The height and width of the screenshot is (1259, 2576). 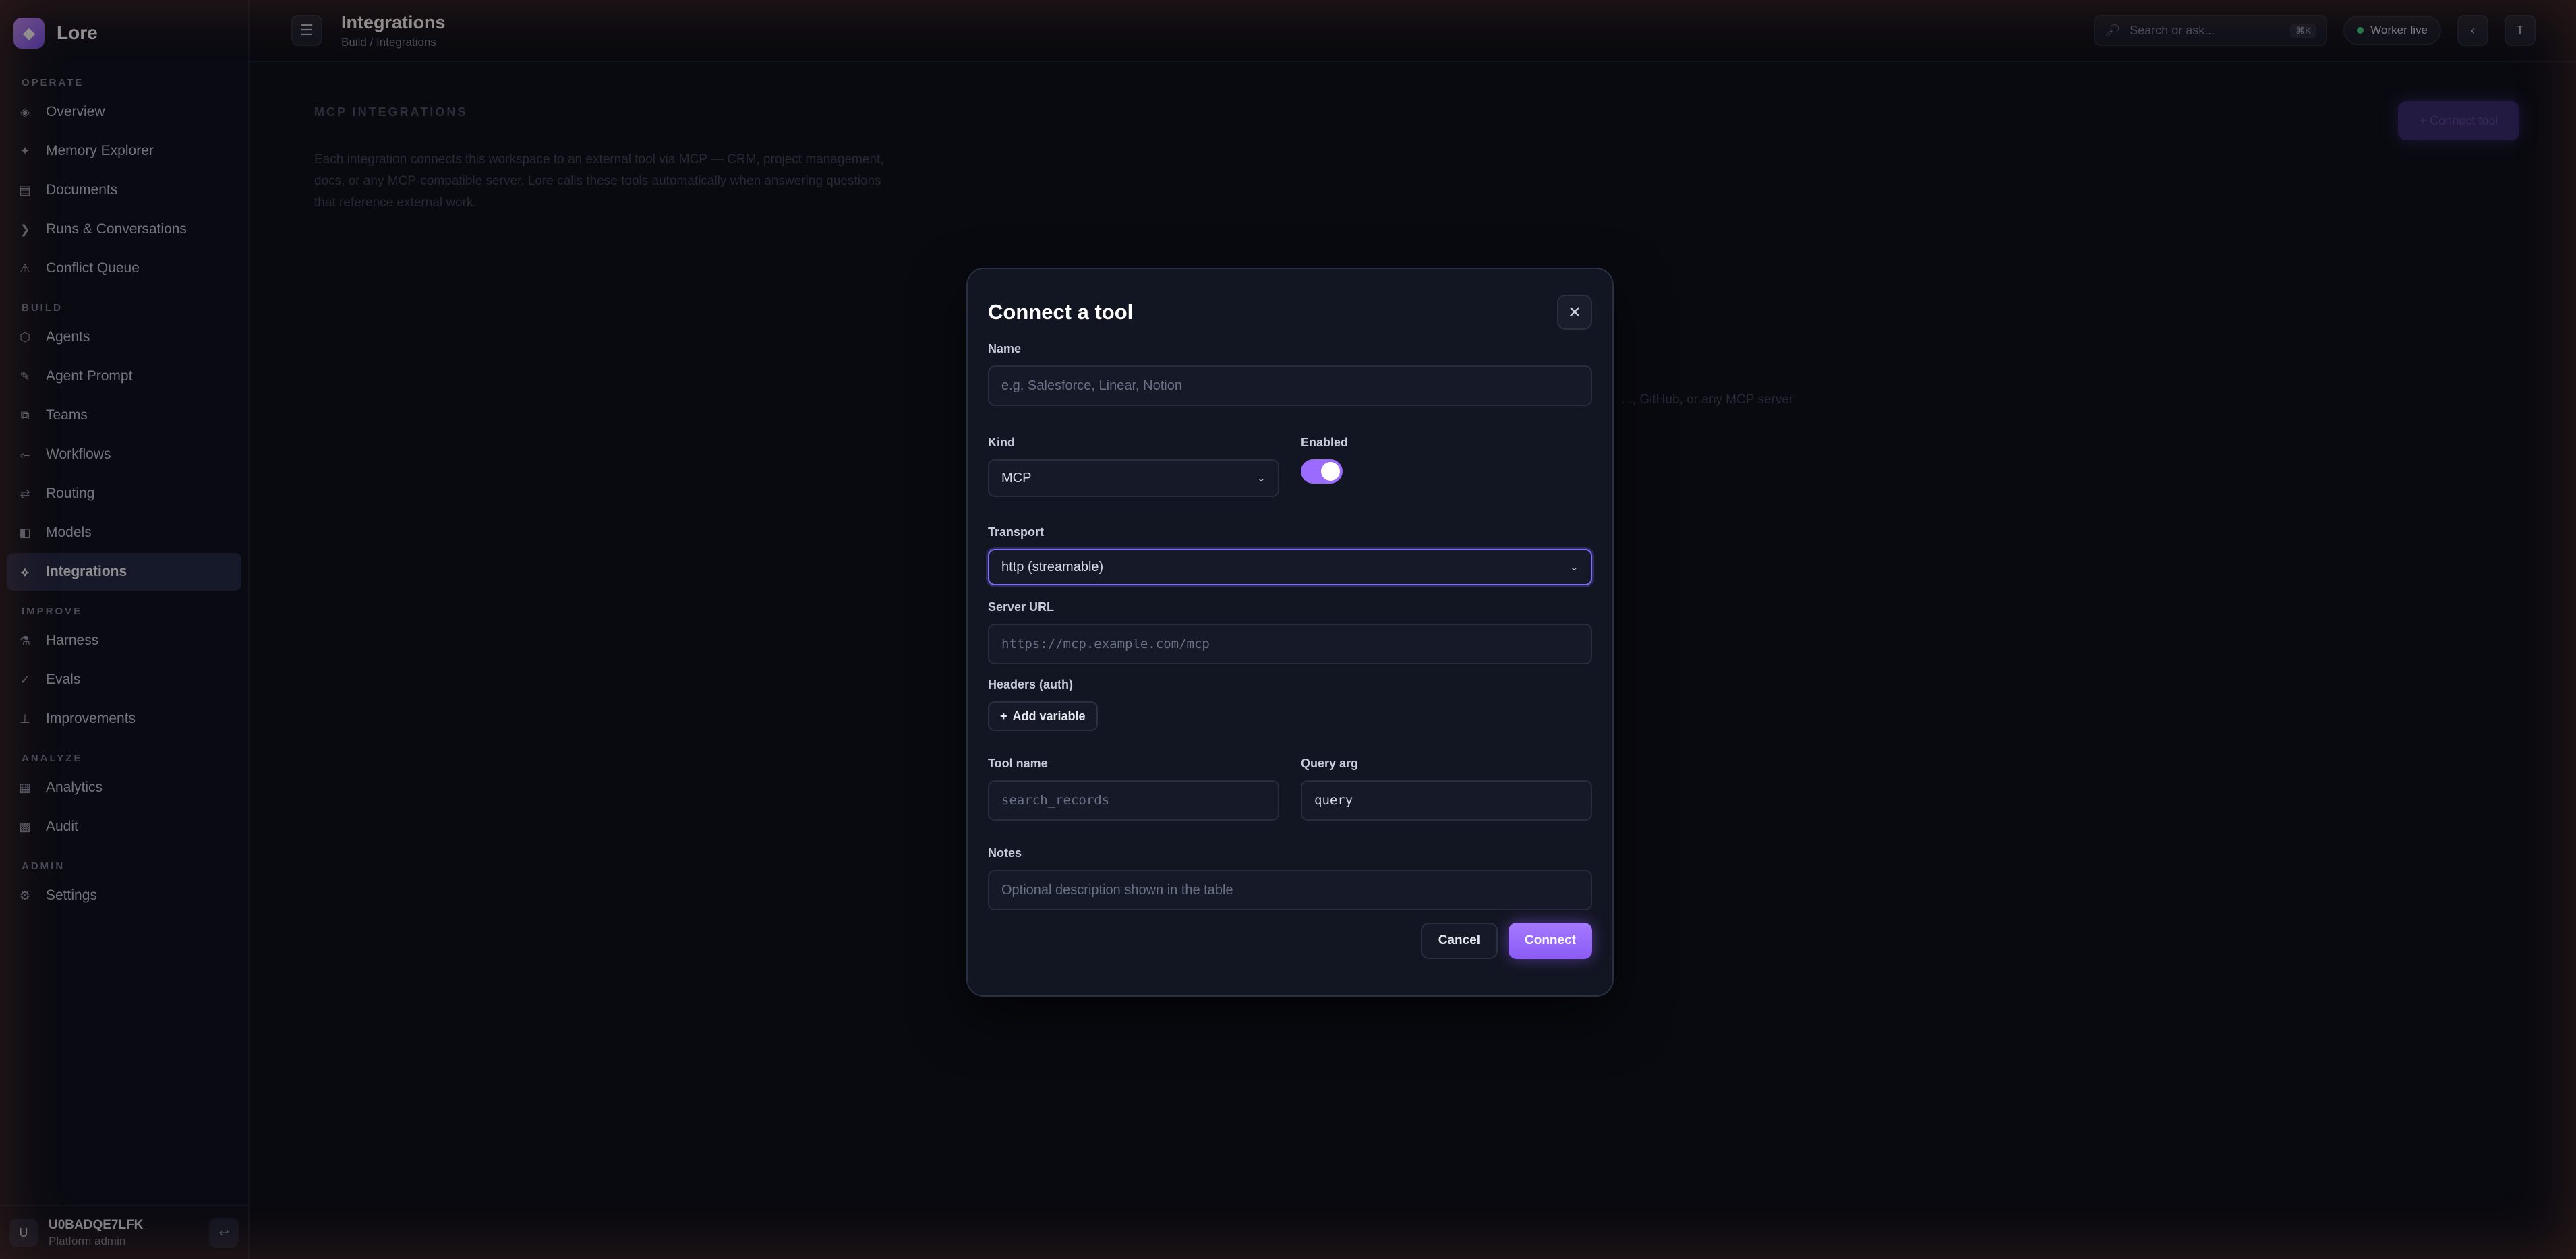 What do you see at coordinates (1052, 567) in the screenshot?
I see `transport-value: http (streamable)` at bounding box center [1052, 567].